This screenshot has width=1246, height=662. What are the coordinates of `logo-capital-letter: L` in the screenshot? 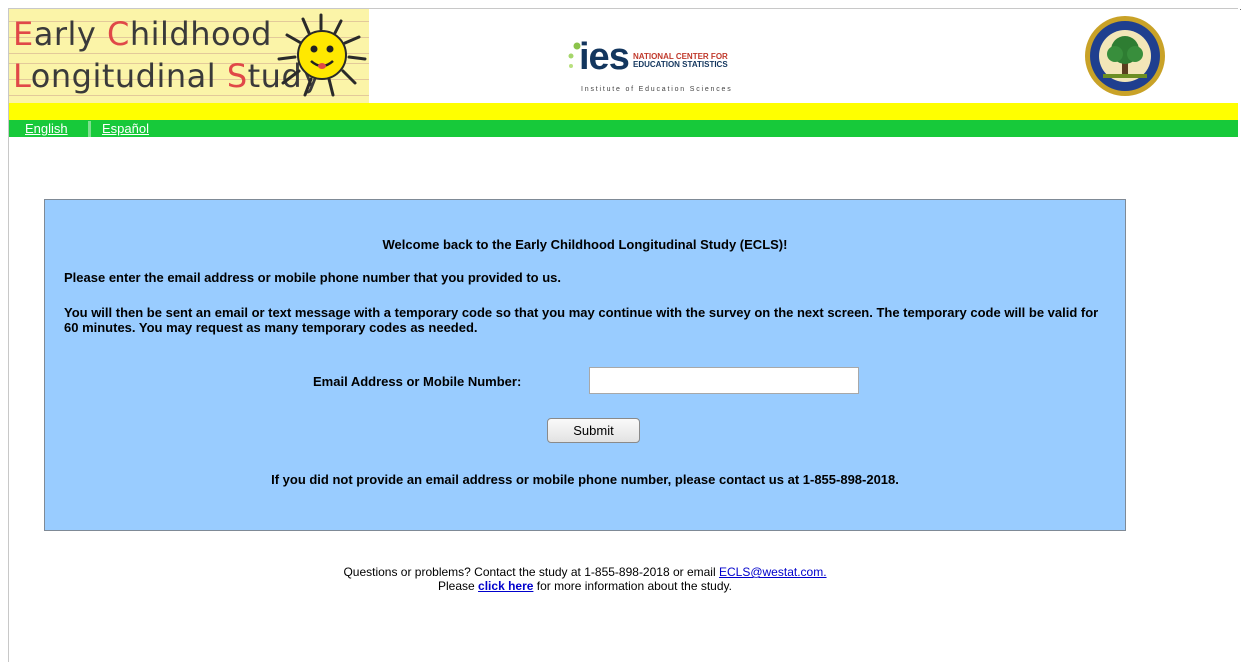 It's located at (22, 76).